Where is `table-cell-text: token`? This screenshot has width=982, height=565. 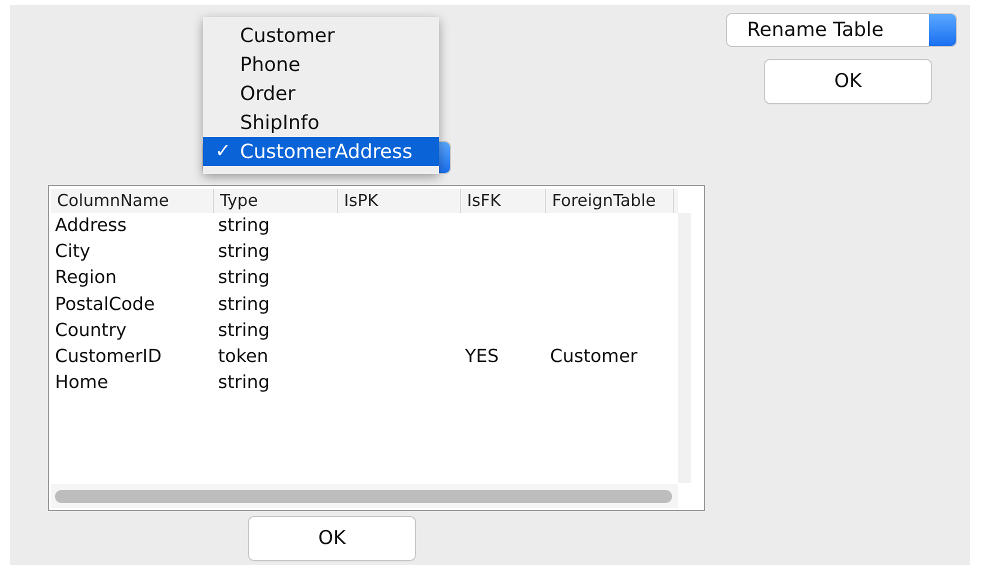
table-cell-text: token is located at coordinates (243, 356).